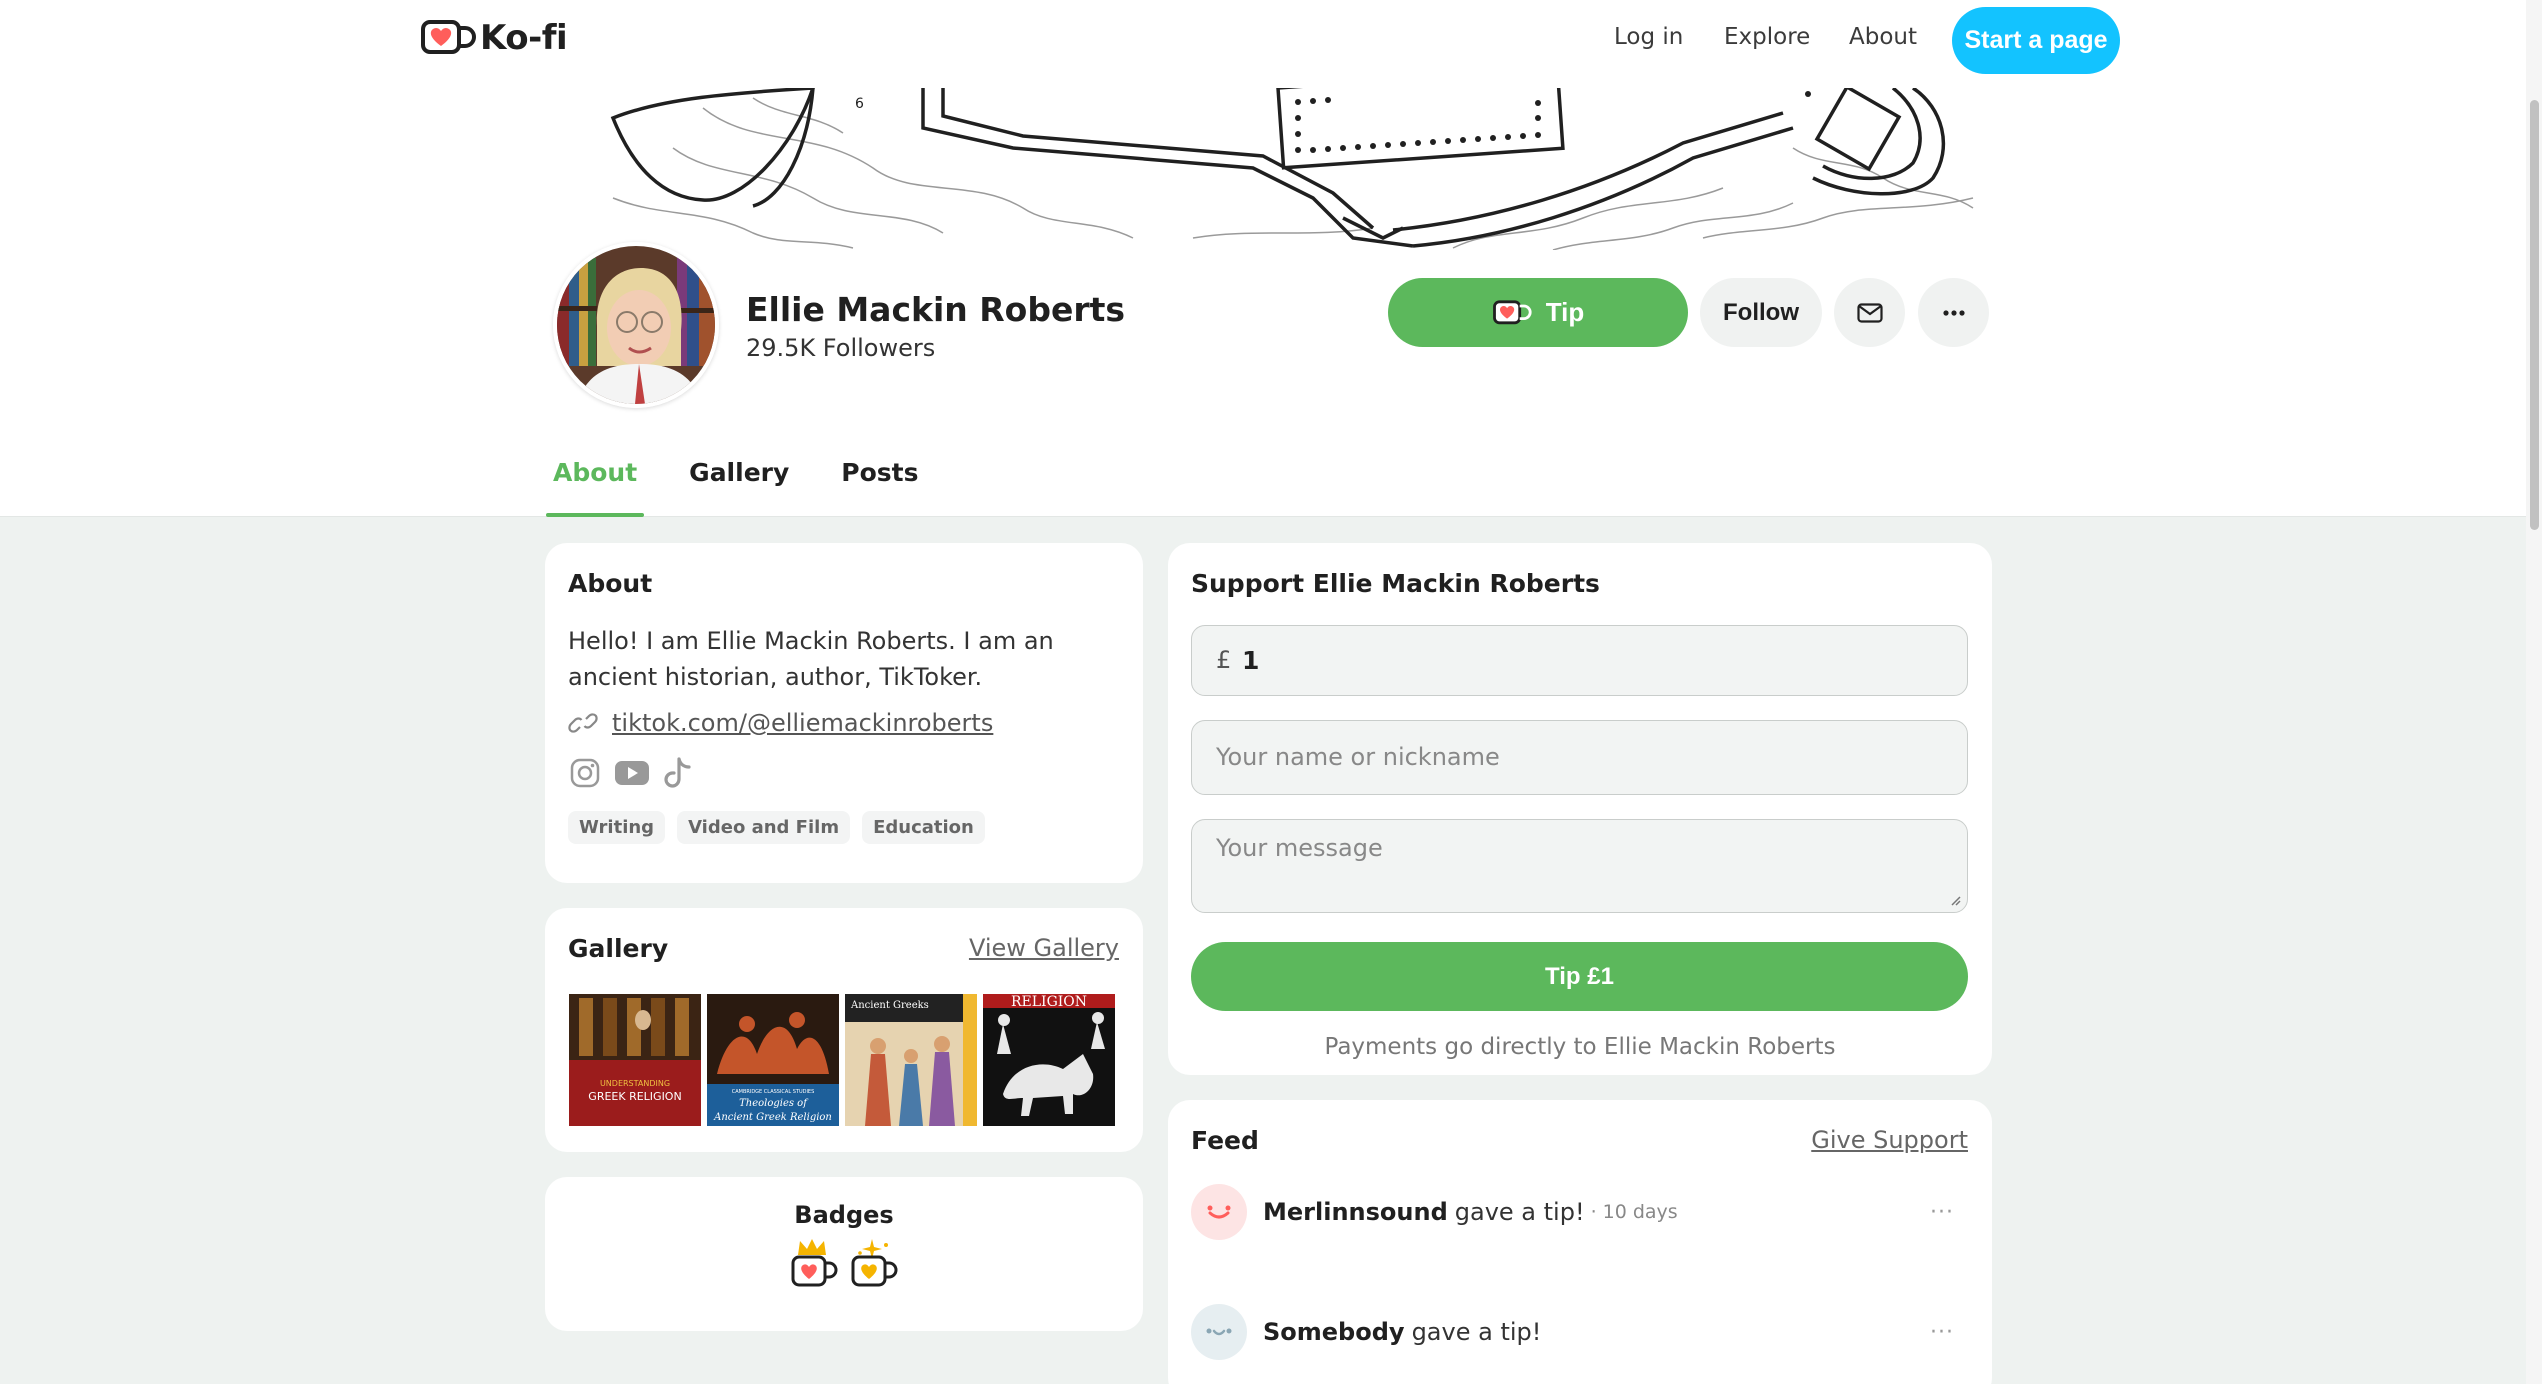 The image size is (2542, 1384). I want to click on message-button, so click(1869, 312).